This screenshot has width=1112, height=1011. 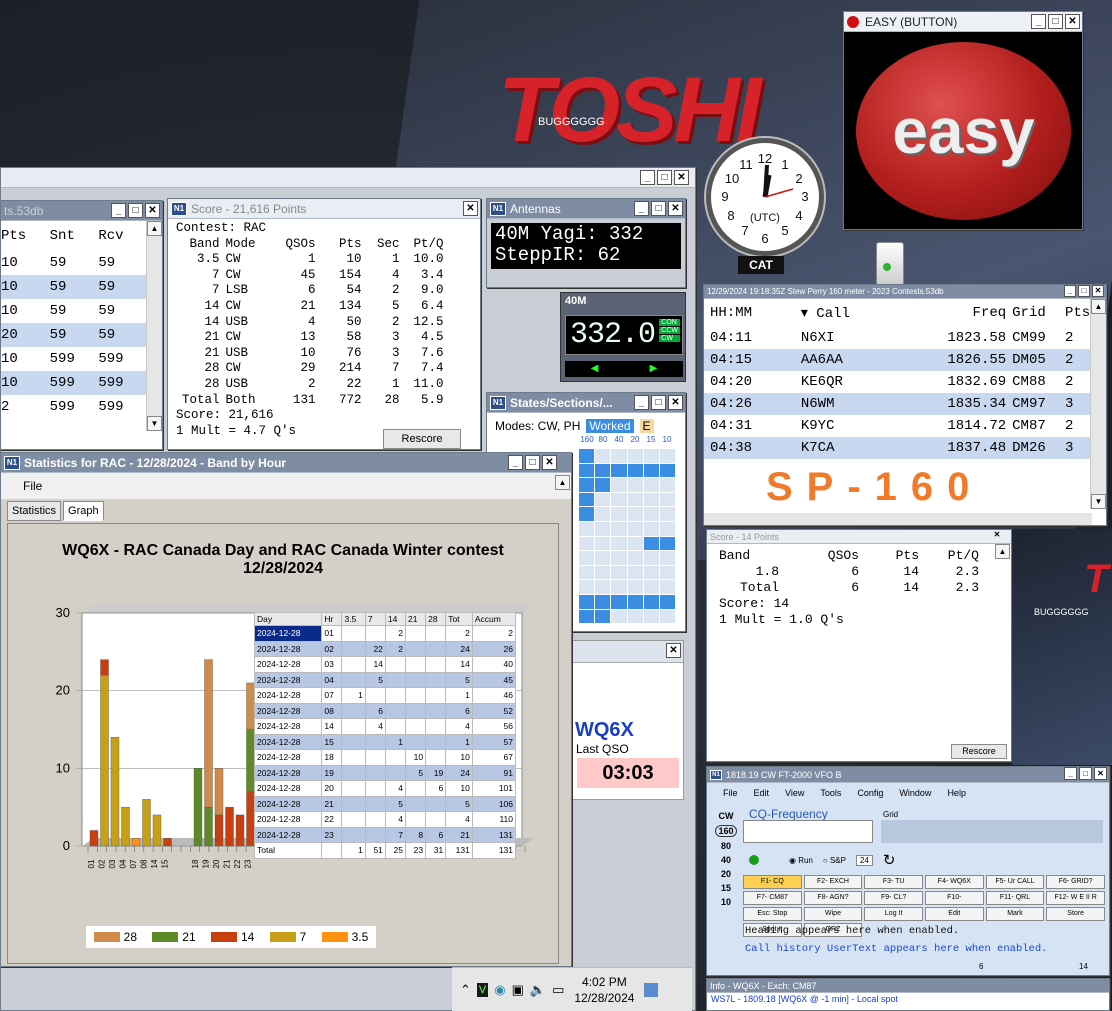 I want to click on network-globe-icon: ◉, so click(x=499, y=990).